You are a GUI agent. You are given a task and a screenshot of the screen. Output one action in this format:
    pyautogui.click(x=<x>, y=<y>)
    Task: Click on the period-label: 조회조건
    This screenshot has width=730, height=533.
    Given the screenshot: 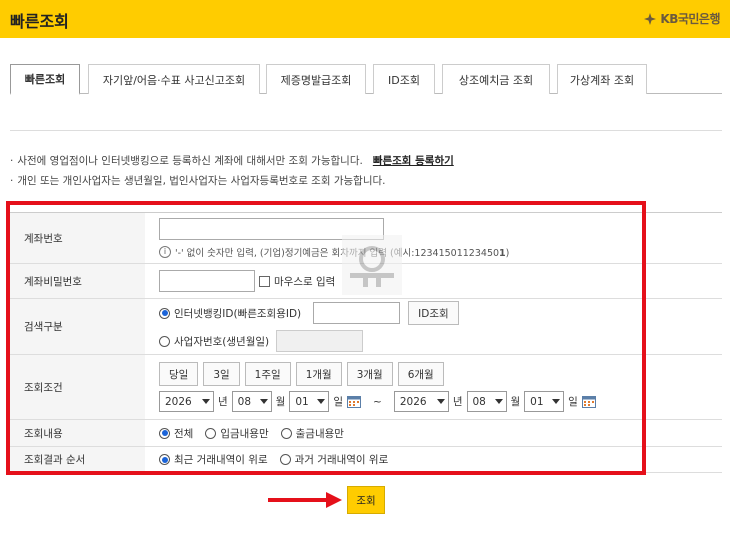 What is the action you would take?
    pyautogui.click(x=77, y=387)
    